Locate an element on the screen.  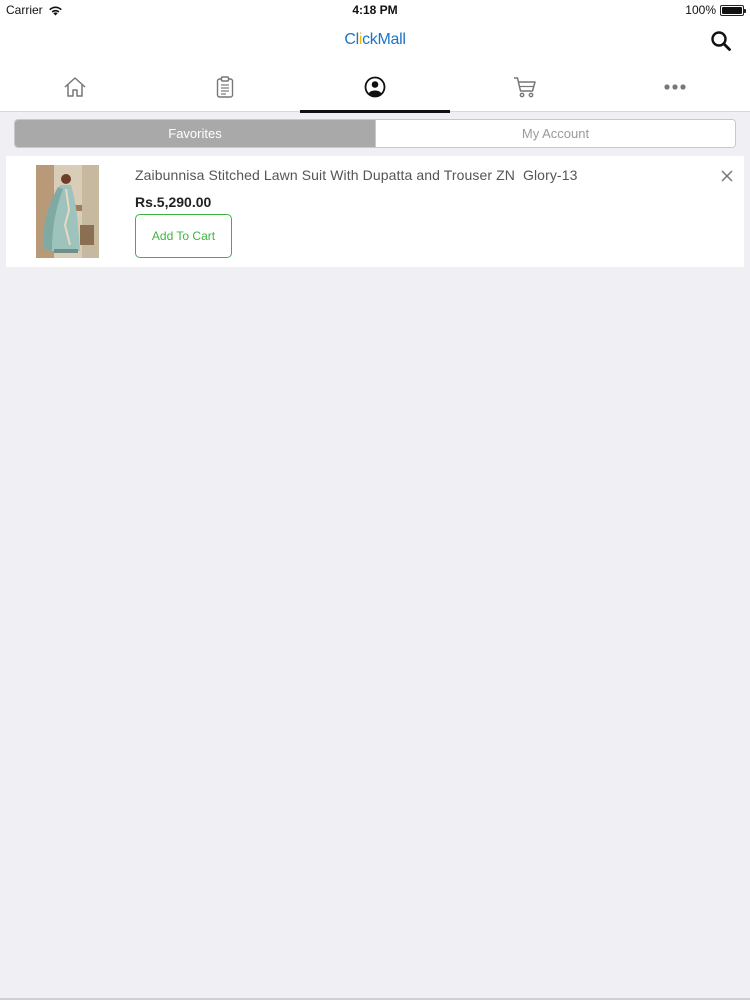
favorites-account-switch: Favorites My Account is located at coordinates (375, 133).